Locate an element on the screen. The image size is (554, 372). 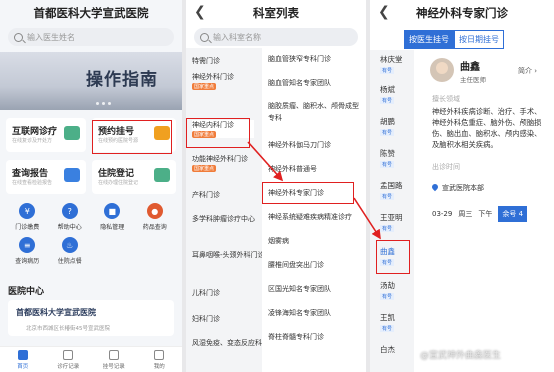
category-item: 耳鼻咽喉-头颈外科门诊 is located at coordinates (228, 255).